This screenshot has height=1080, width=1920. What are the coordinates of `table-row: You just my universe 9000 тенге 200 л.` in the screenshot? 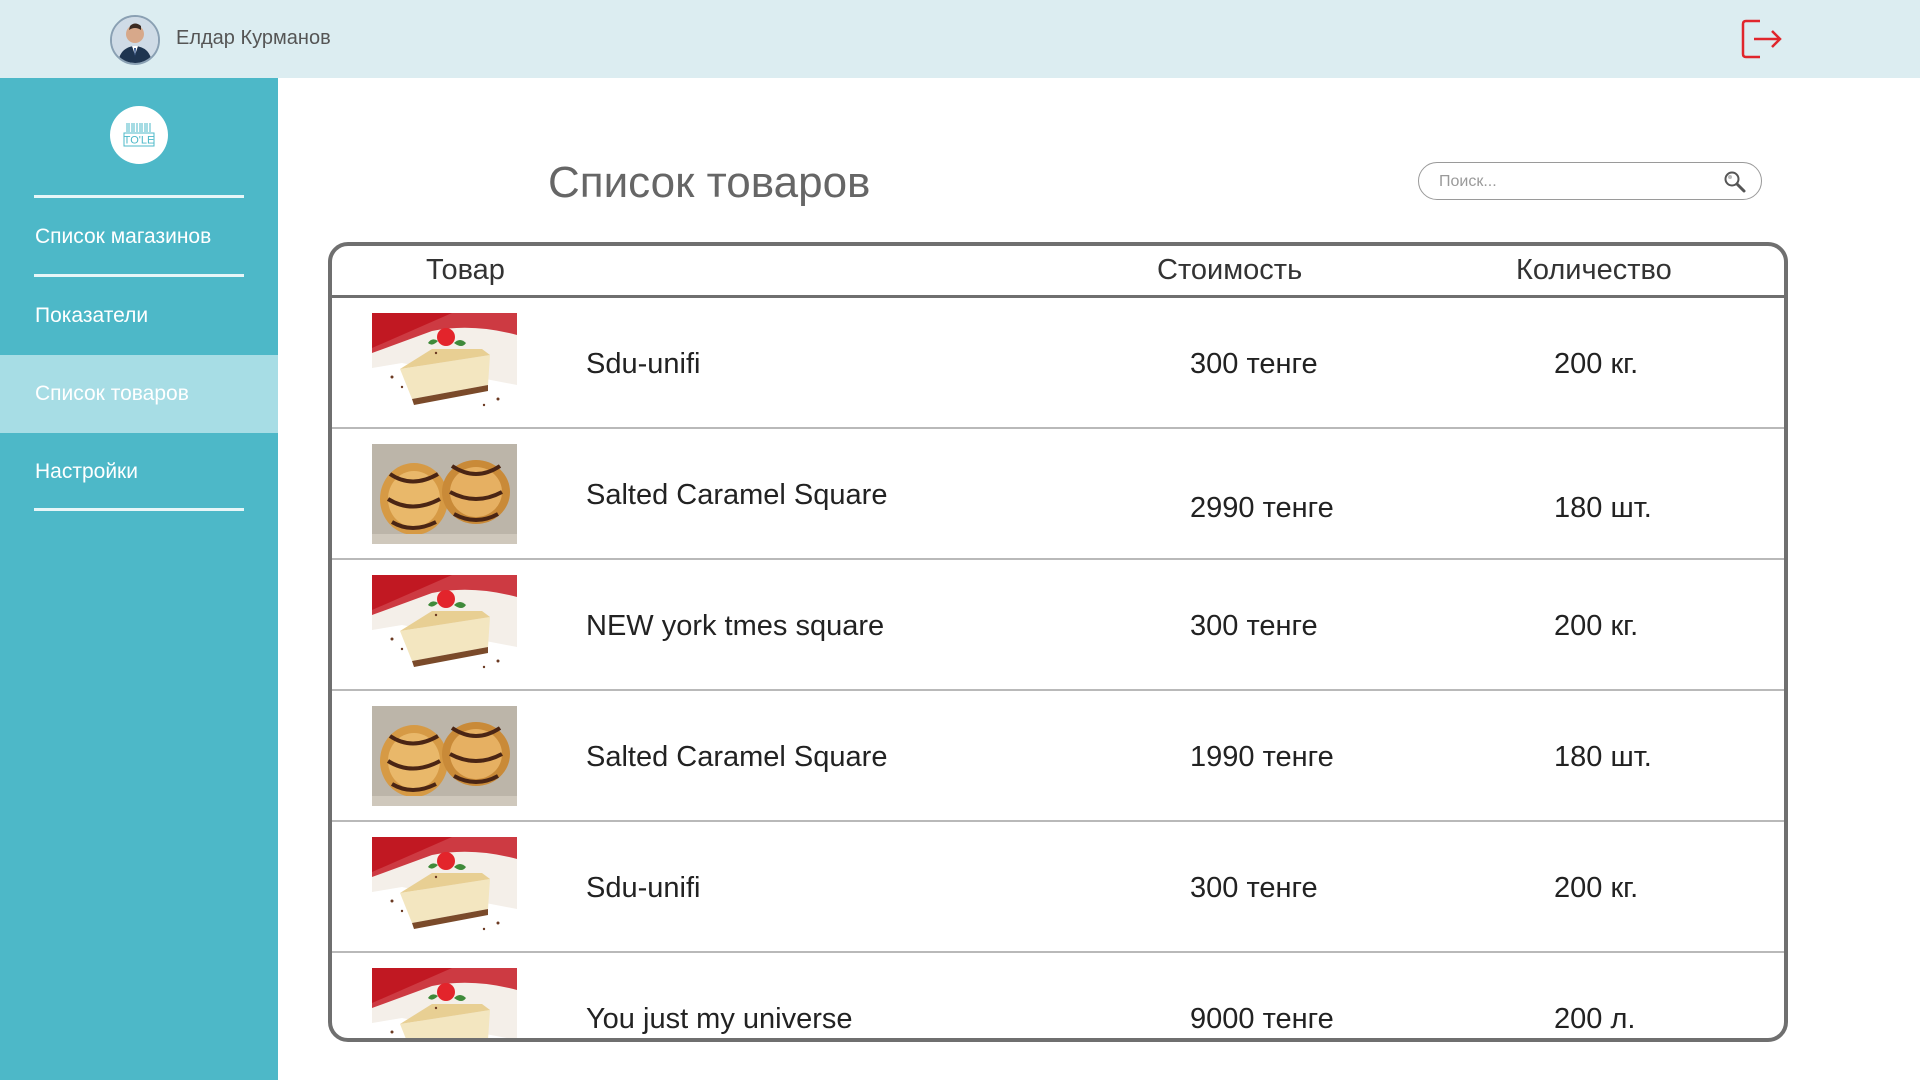 It's located at (1058, 995).